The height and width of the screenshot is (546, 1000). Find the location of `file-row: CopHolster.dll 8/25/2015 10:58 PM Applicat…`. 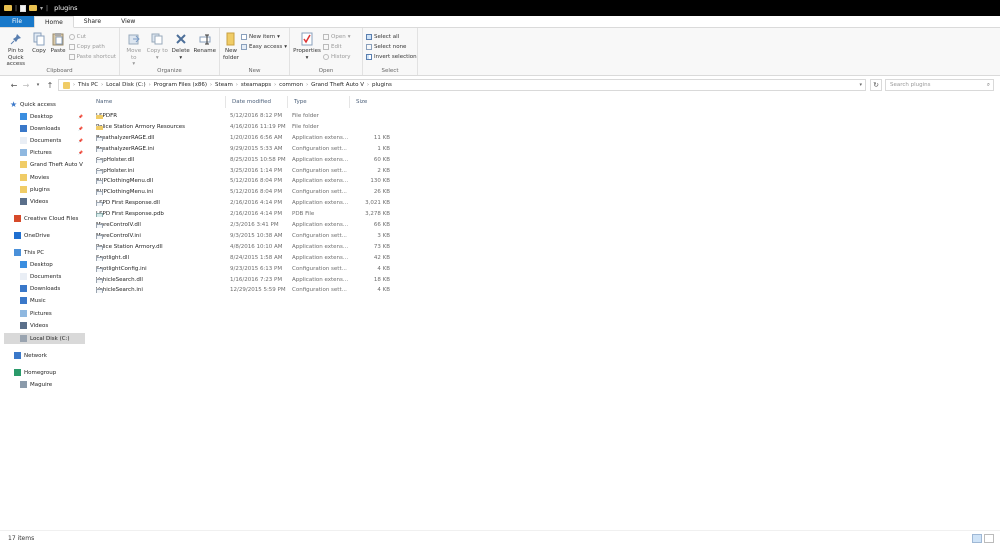

file-row: CopHolster.dll 8/25/2015 10:58 PM Applicat… is located at coordinates (244, 160).